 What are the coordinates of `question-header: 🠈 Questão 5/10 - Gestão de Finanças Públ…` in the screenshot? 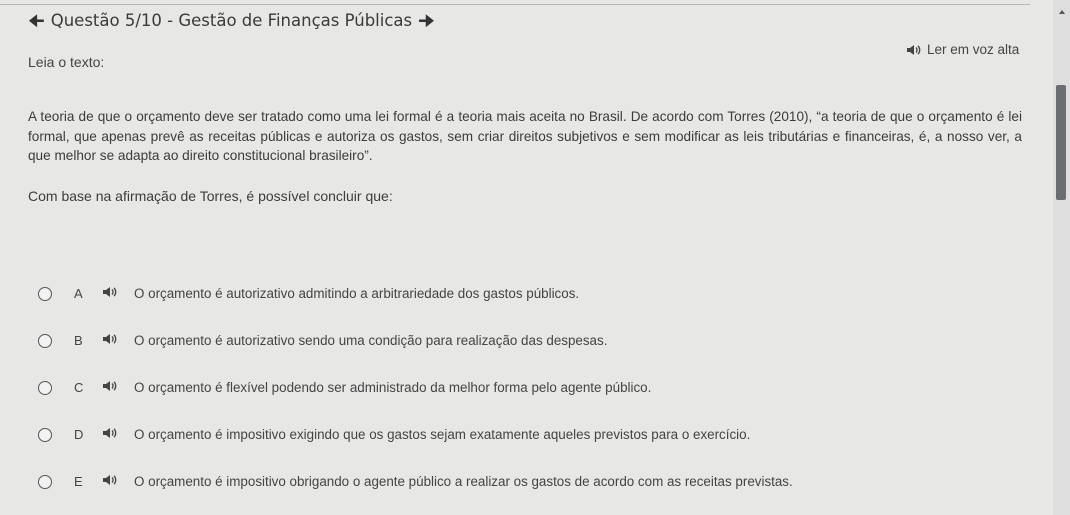 It's located at (231, 20).